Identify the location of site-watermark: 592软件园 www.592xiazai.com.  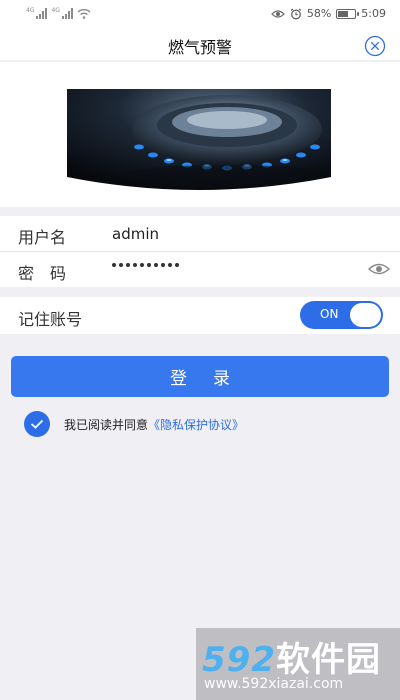
(298, 664).